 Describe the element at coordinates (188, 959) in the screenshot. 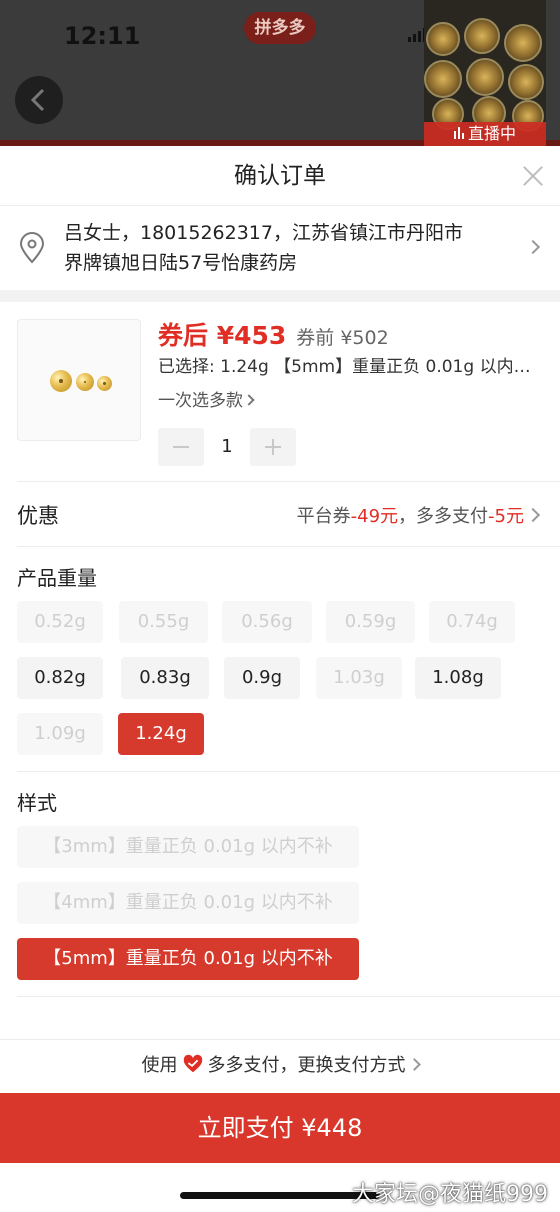

I see `style-option: 【5mm】重量正负 0.01g 以内不补` at that location.